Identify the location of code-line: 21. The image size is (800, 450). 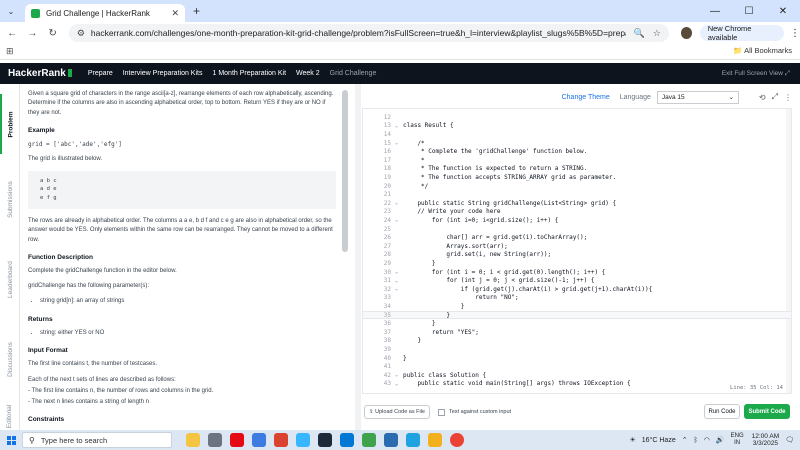
(577, 194).